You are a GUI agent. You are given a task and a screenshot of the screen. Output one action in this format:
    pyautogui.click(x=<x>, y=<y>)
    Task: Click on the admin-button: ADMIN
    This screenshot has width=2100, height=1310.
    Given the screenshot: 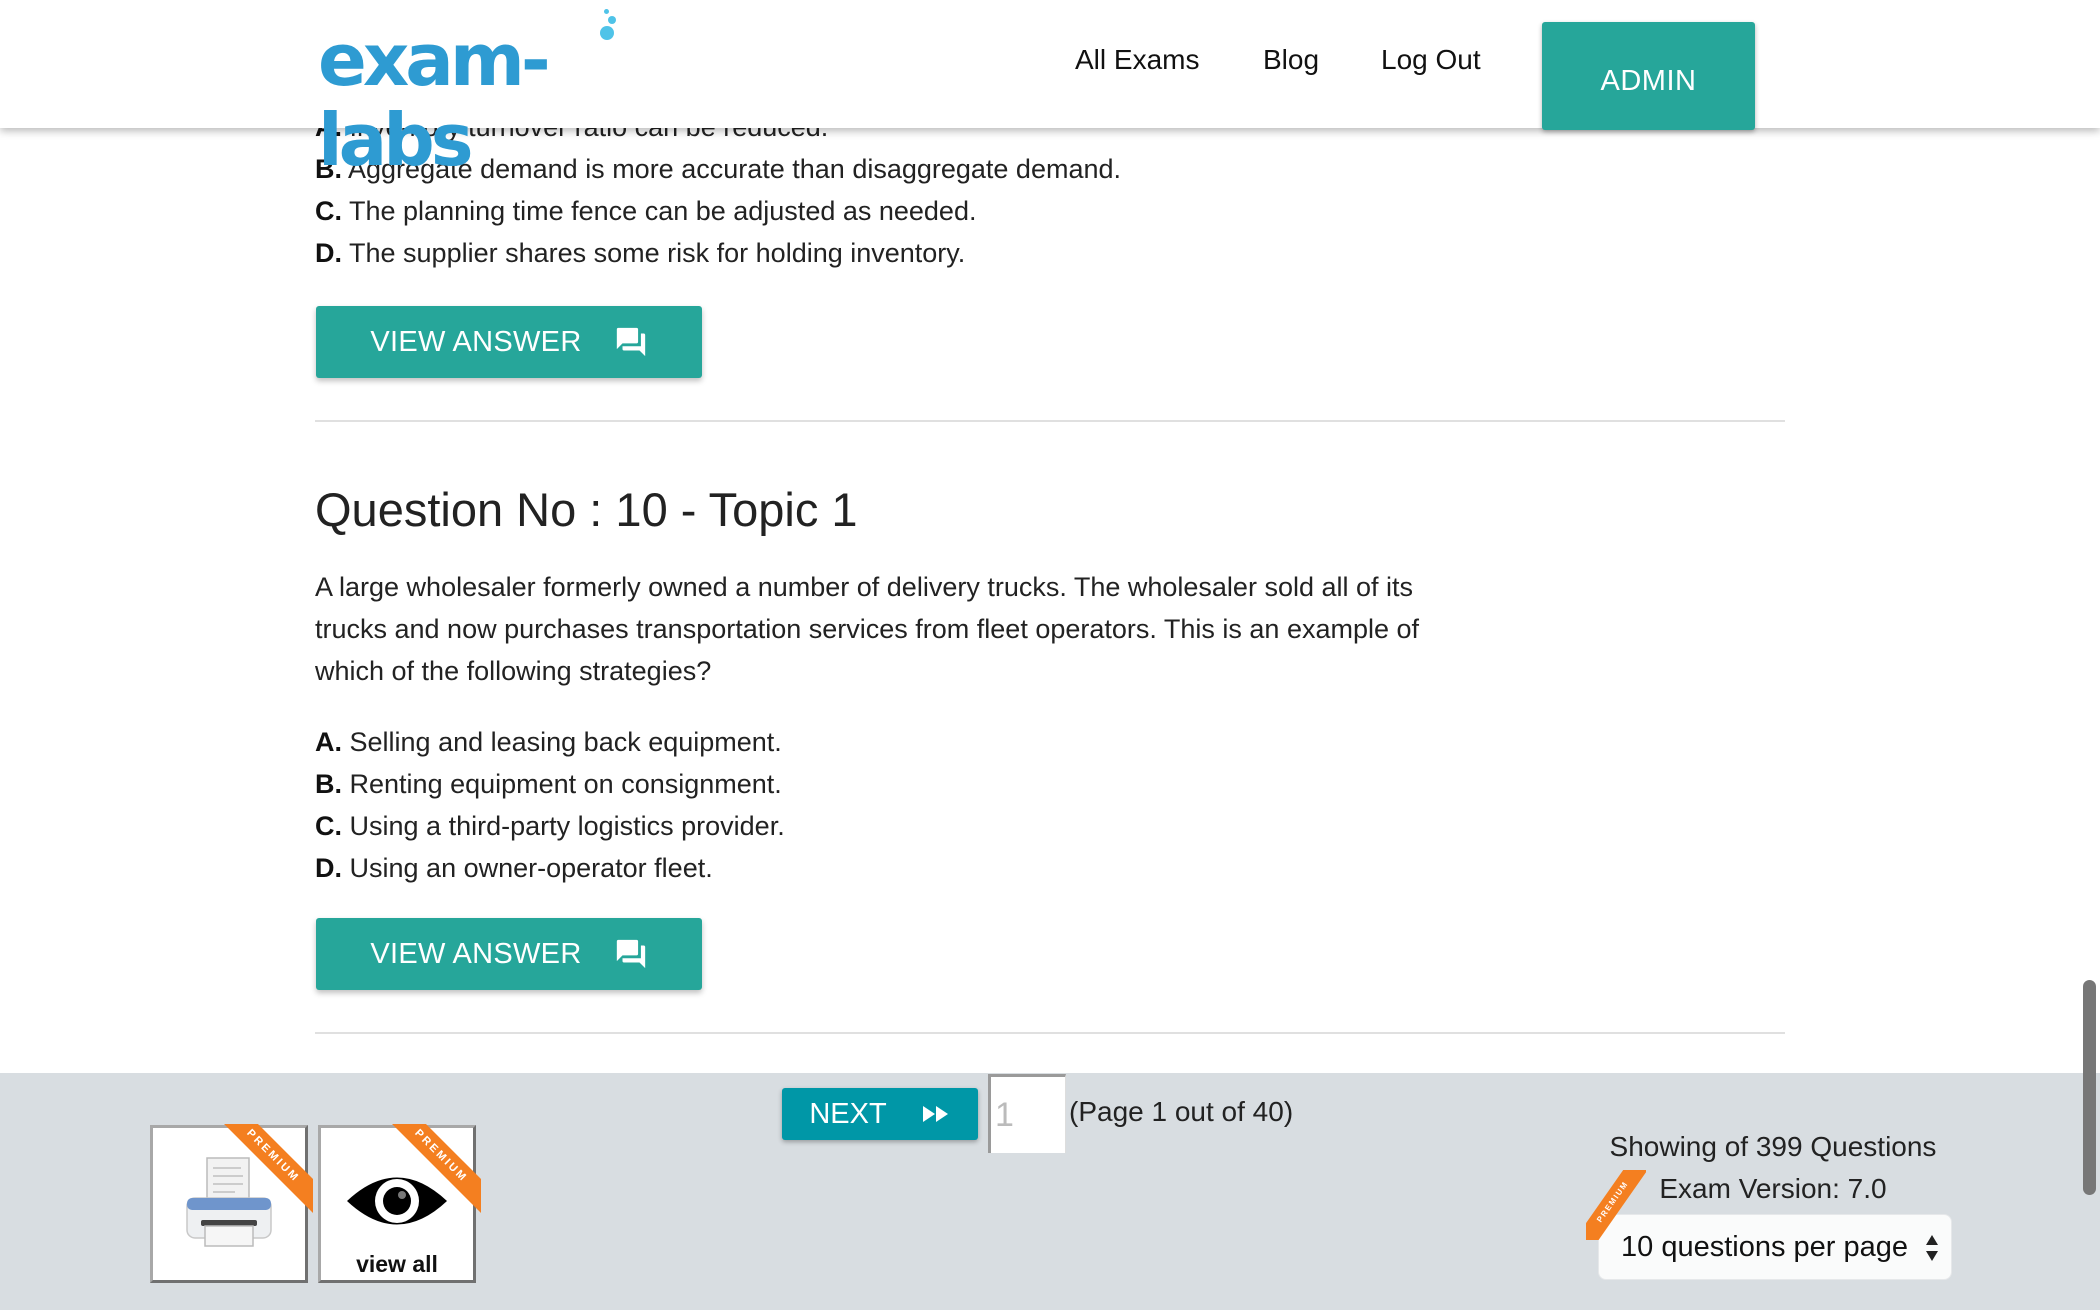 What is the action you would take?
    pyautogui.click(x=1648, y=76)
    